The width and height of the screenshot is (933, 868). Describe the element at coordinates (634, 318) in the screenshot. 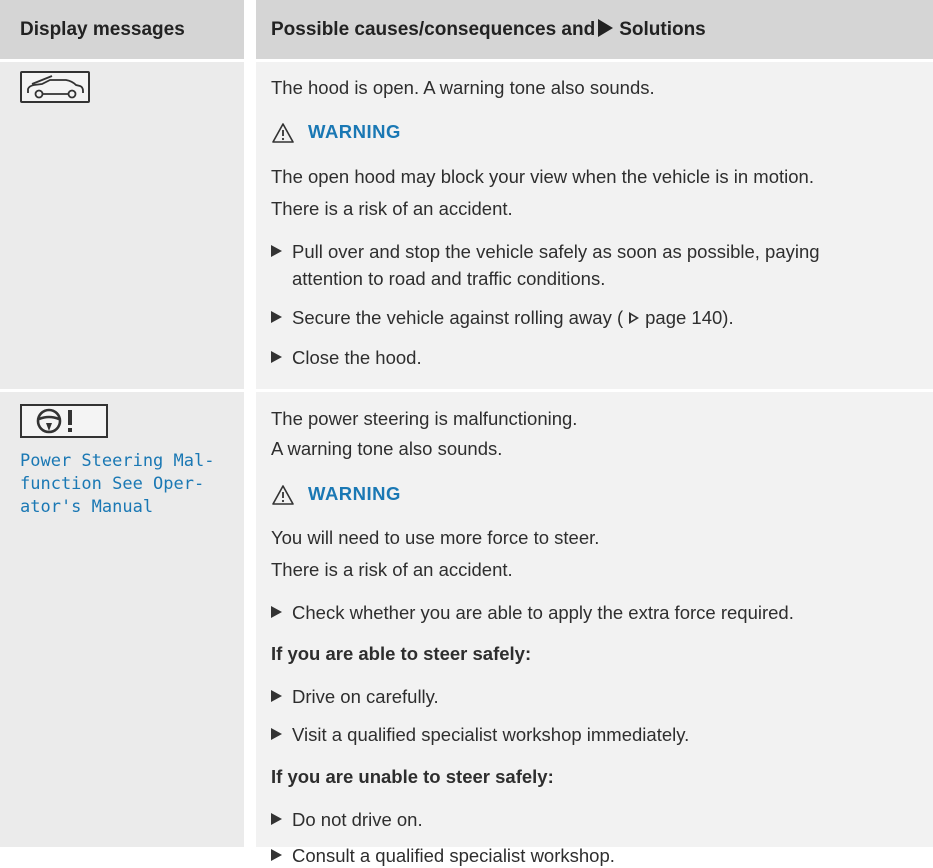

I see `page-reference-icon` at that location.